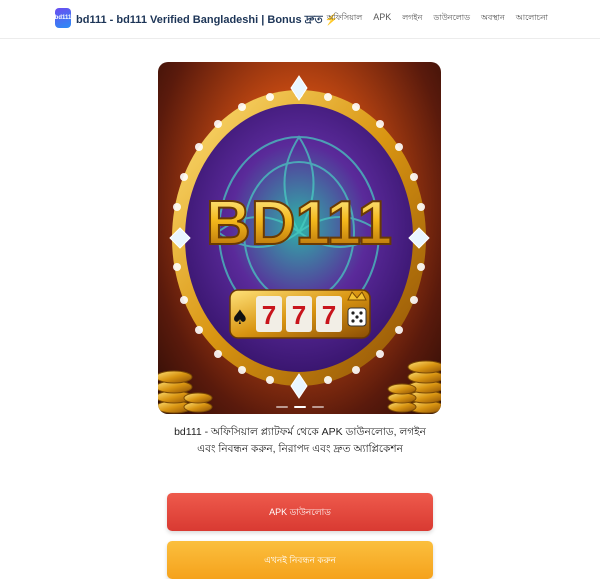 The image size is (600, 579). I want to click on logo-text: bd111, so click(63, 18).